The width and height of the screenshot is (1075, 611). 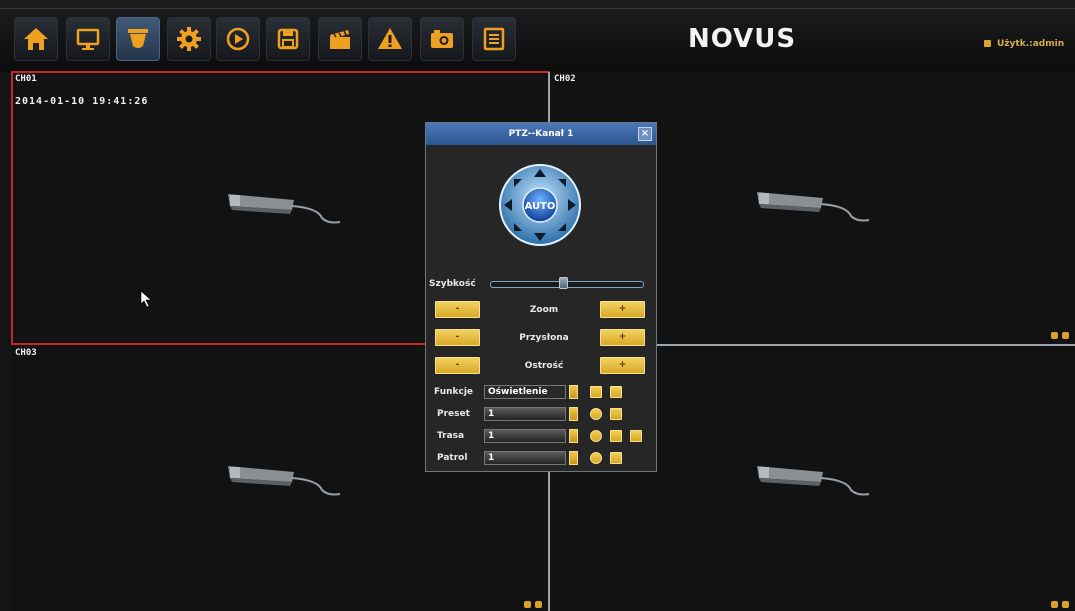 I want to click on iris-minus-button: -, so click(x=457, y=337).